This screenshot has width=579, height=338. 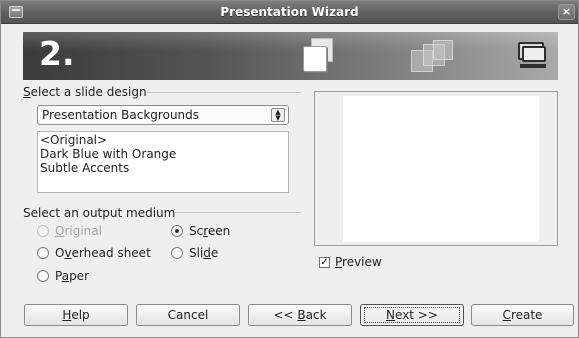 I want to click on slide-stack-icon, so click(x=433, y=57).